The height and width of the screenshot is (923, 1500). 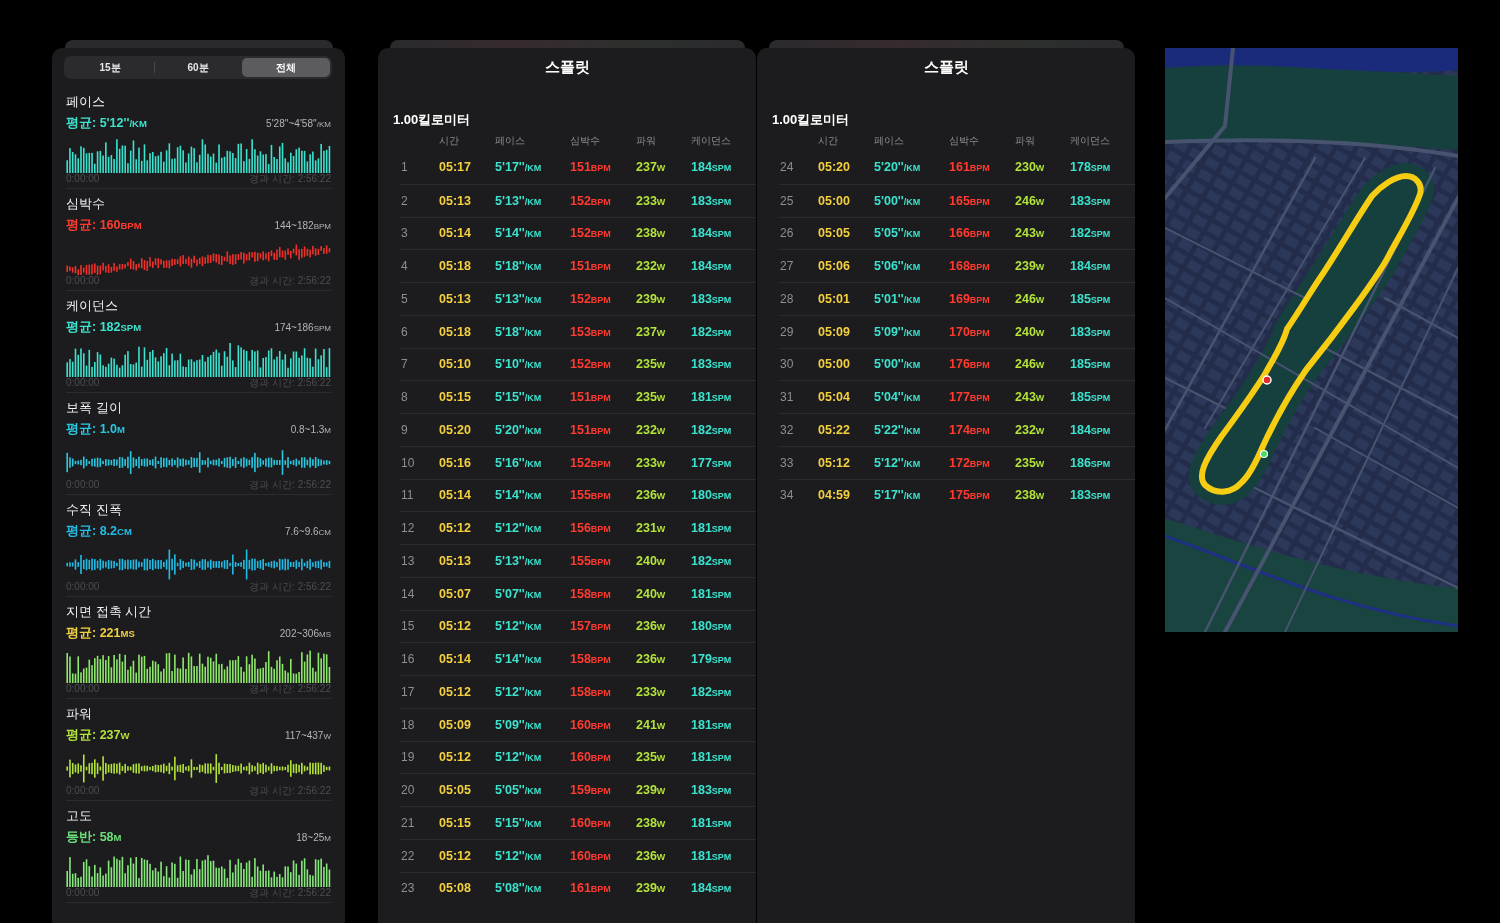 I want to click on table-cell: 5'06''/KM, so click(x=897, y=266).